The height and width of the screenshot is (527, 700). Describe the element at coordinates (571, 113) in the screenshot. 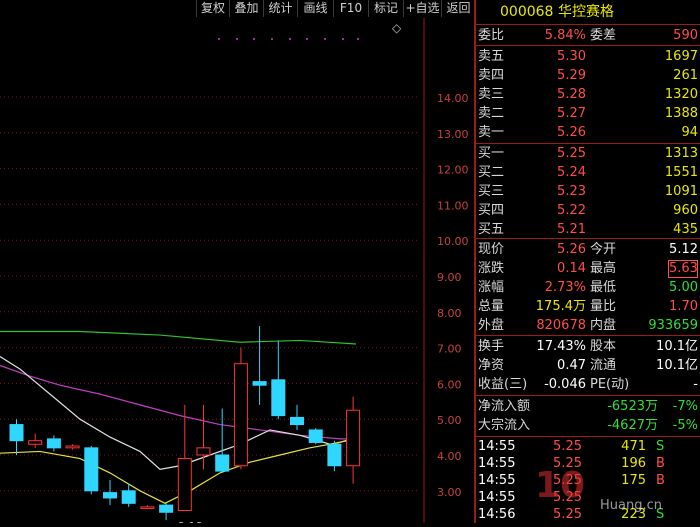

I see `order-price: 5.27` at that location.